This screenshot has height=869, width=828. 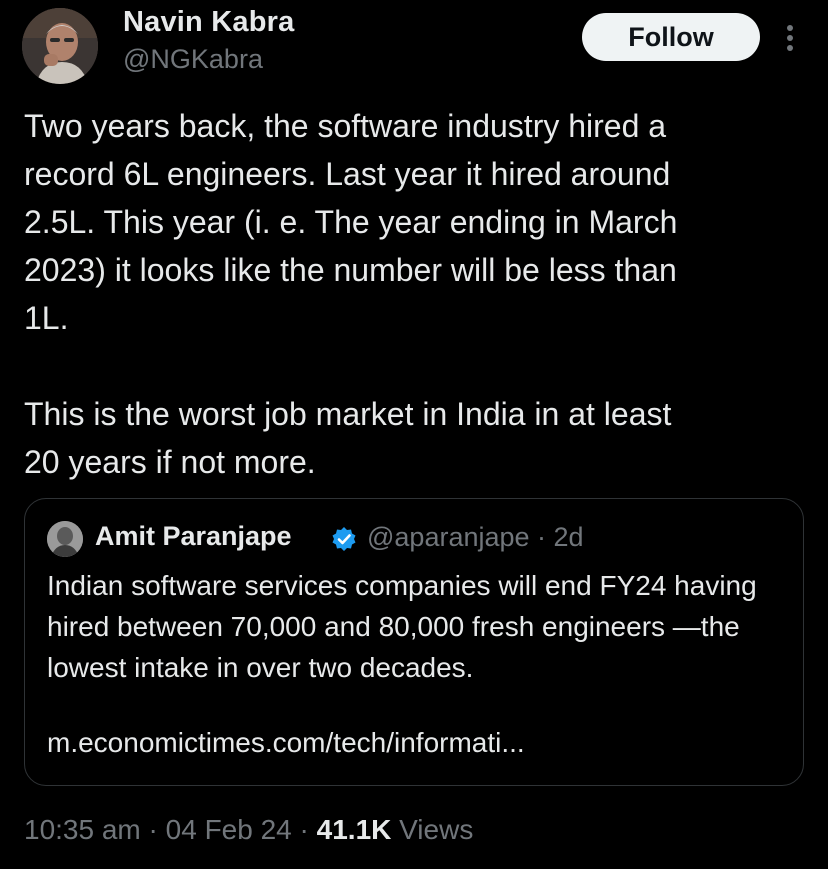 What do you see at coordinates (671, 37) in the screenshot?
I see `follow-button: Follow` at bounding box center [671, 37].